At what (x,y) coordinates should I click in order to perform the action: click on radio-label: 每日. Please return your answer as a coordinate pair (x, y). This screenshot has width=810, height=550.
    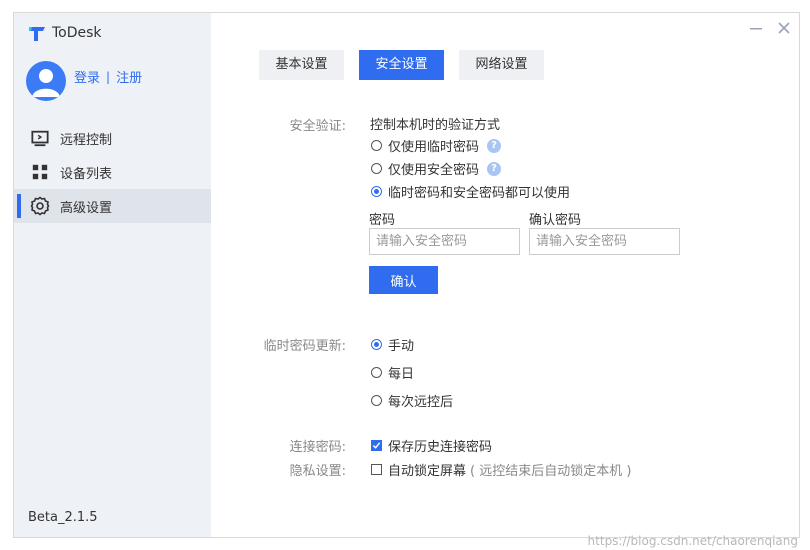
    Looking at the image, I should click on (401, 374).